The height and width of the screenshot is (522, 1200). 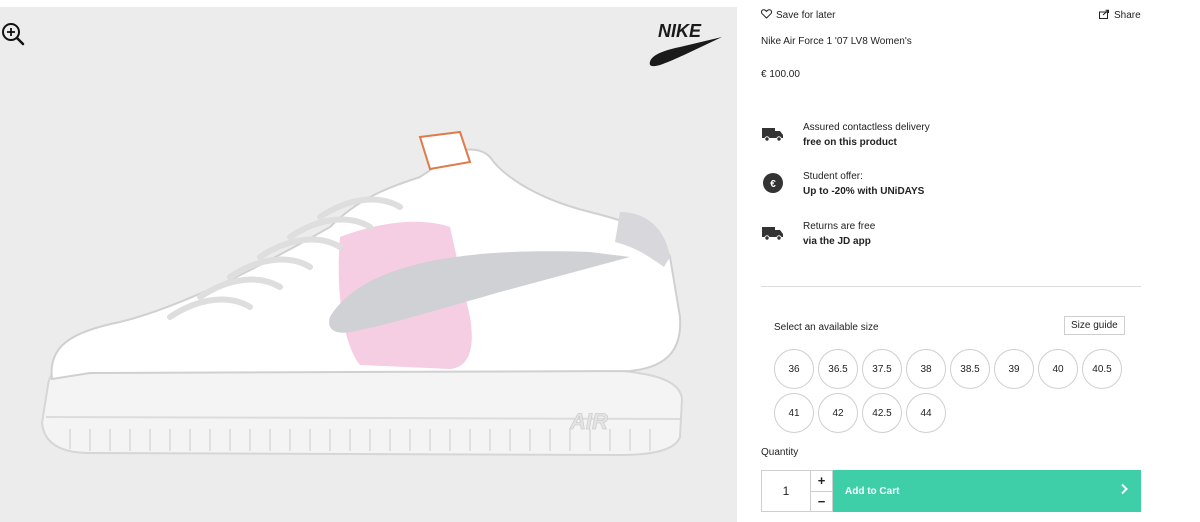 I want to click on size-option: 38, so click(x=926, y=369).